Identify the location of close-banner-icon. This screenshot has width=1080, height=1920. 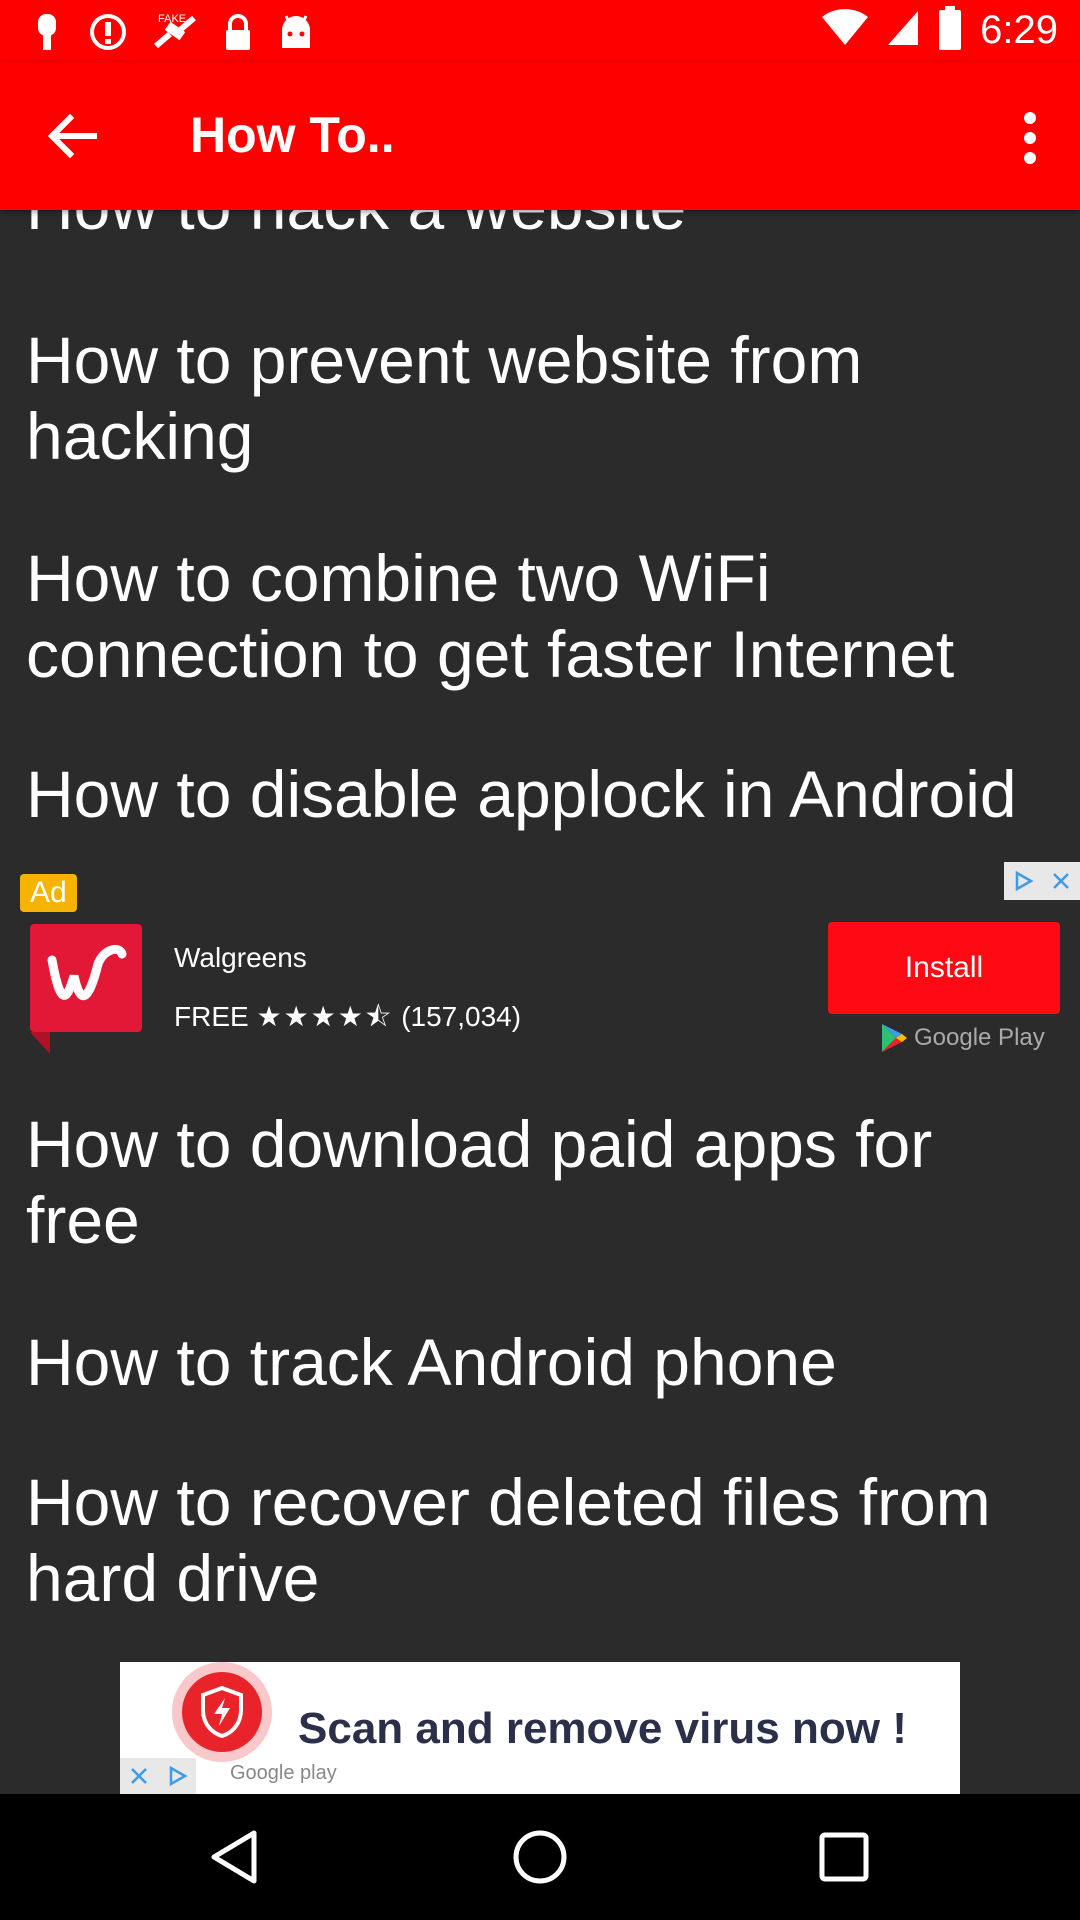
(139, 1776).